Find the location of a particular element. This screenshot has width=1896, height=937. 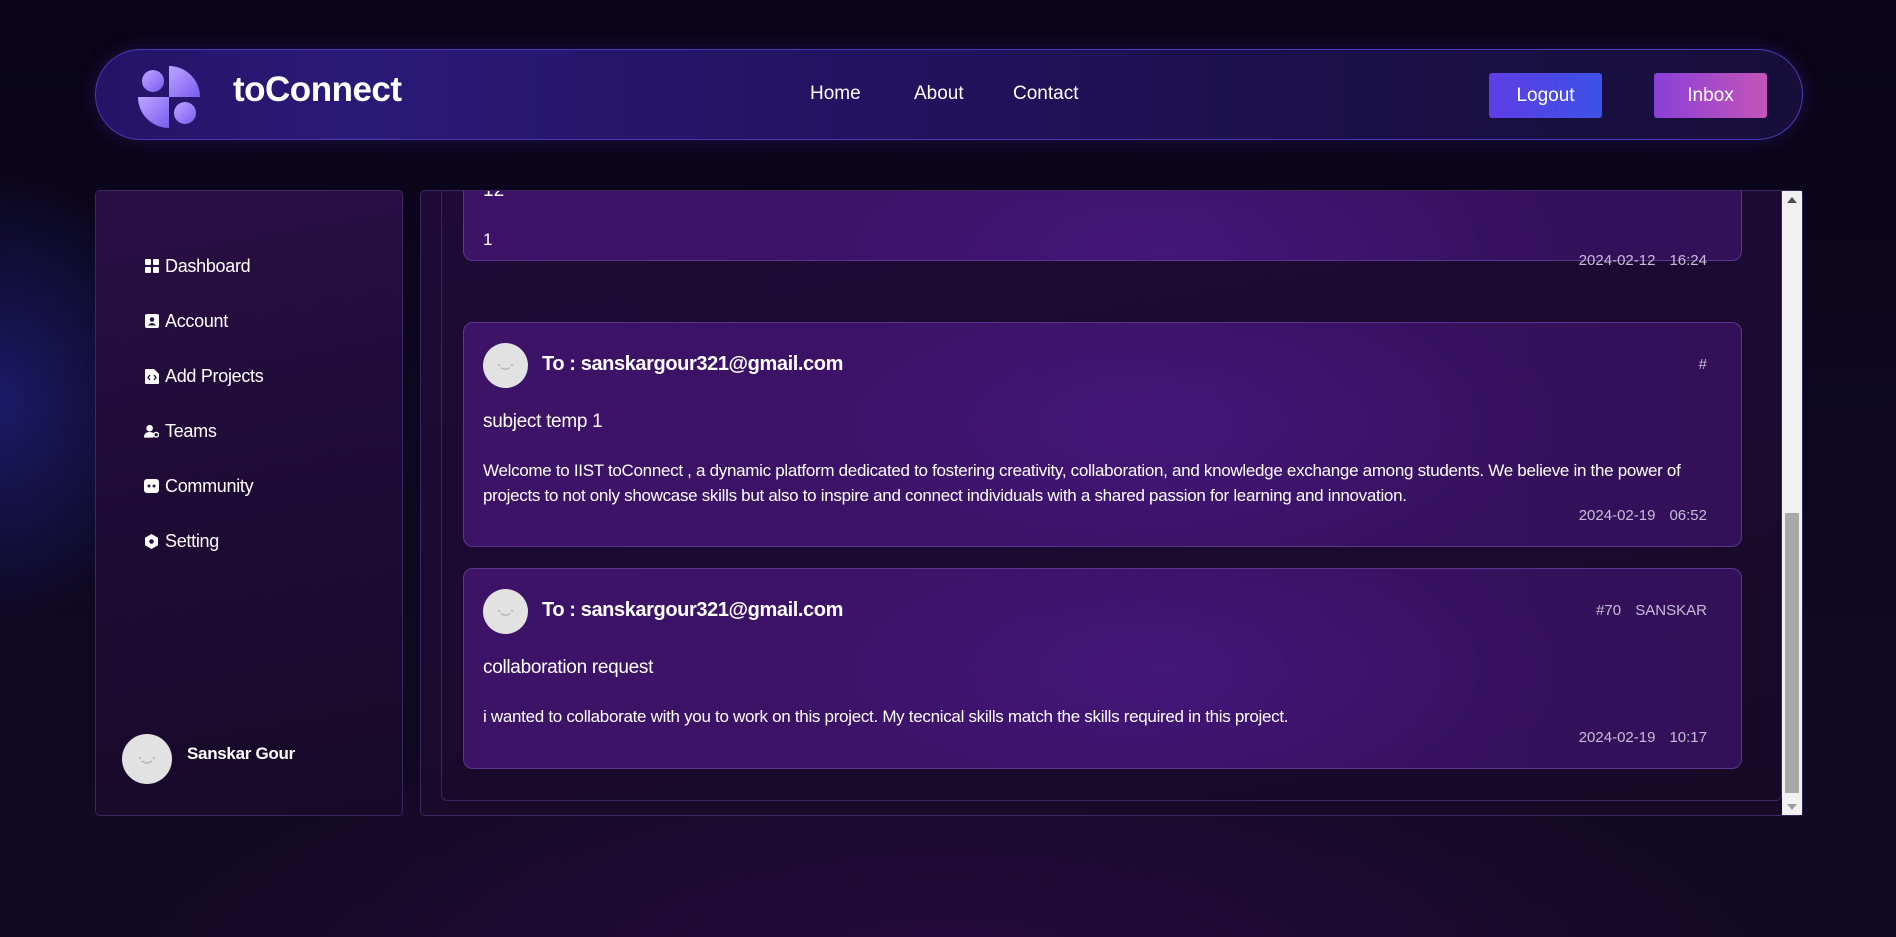

discord-icon is located at coordinates (151, 486).